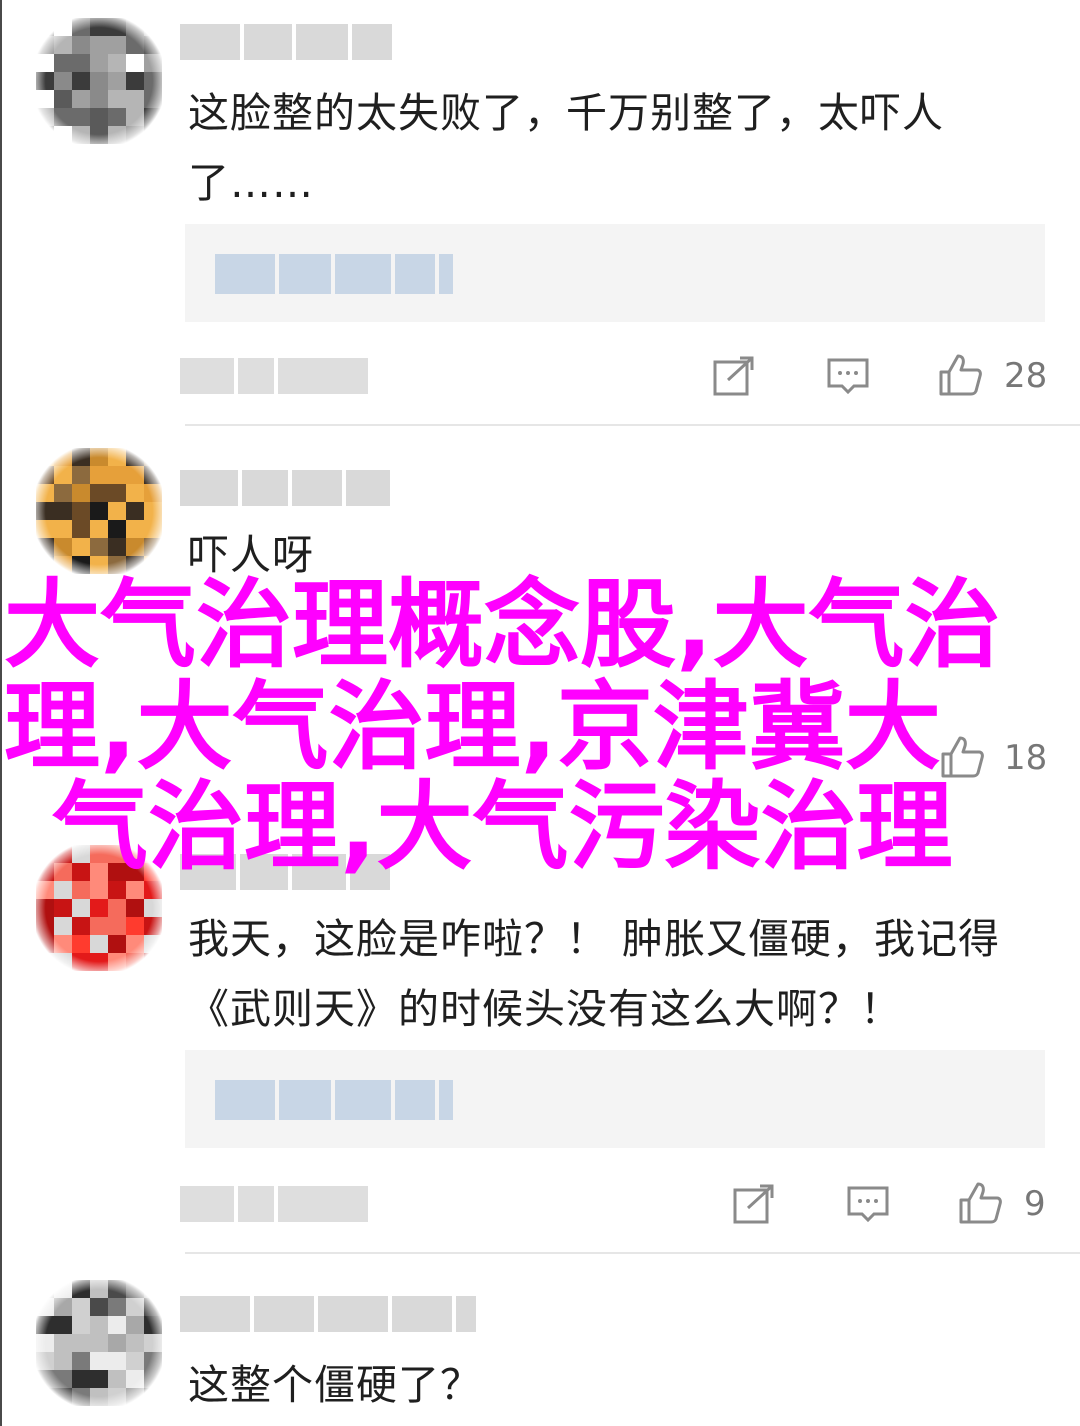 Image resolution: width=1080 pixels, height=1426 pixels. Describe the element at coordinates (502, 827) in the screenshot. I see `overlay-line-3: 气治理,大气污染治理` at that location.